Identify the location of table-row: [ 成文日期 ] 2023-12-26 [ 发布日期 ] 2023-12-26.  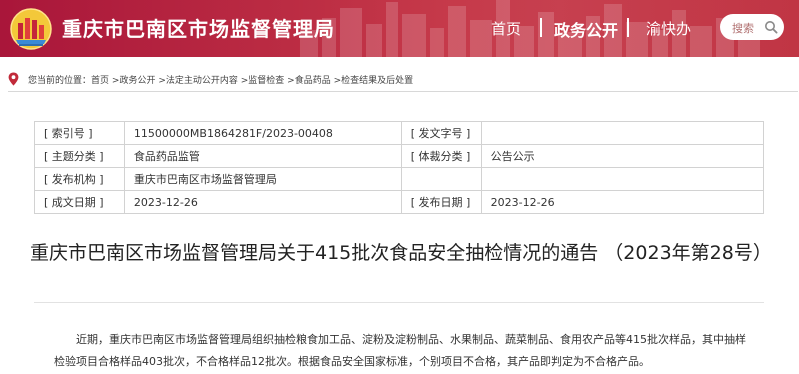
(399, 202).